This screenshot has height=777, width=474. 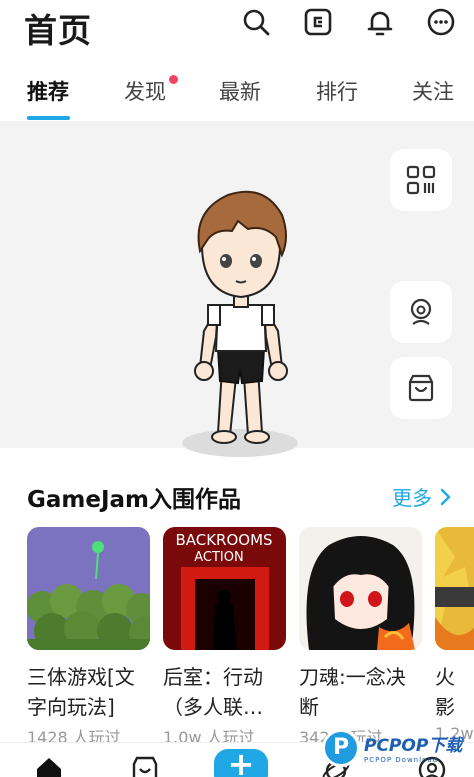 I want to click on nav-home, so click(x=49, y=766).